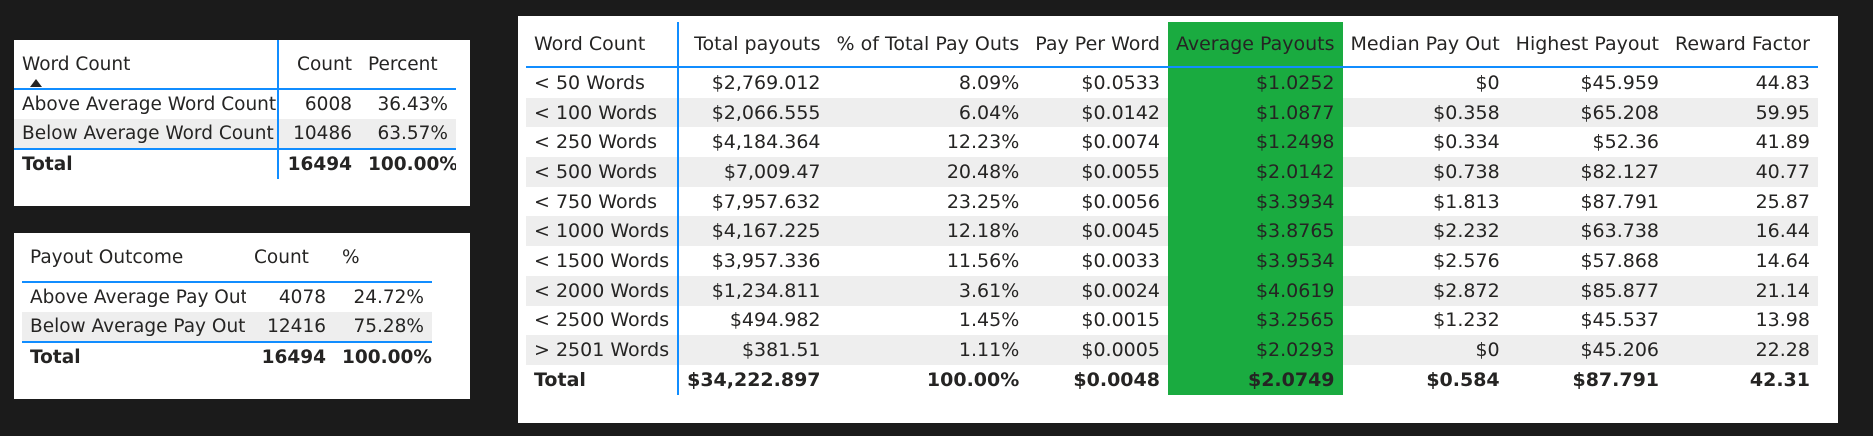  What do you see at coordinates (1097, 350) in the screenshot?
I see `pay-per-word-cell: $0.0005` at bounding box center [1097, 350].